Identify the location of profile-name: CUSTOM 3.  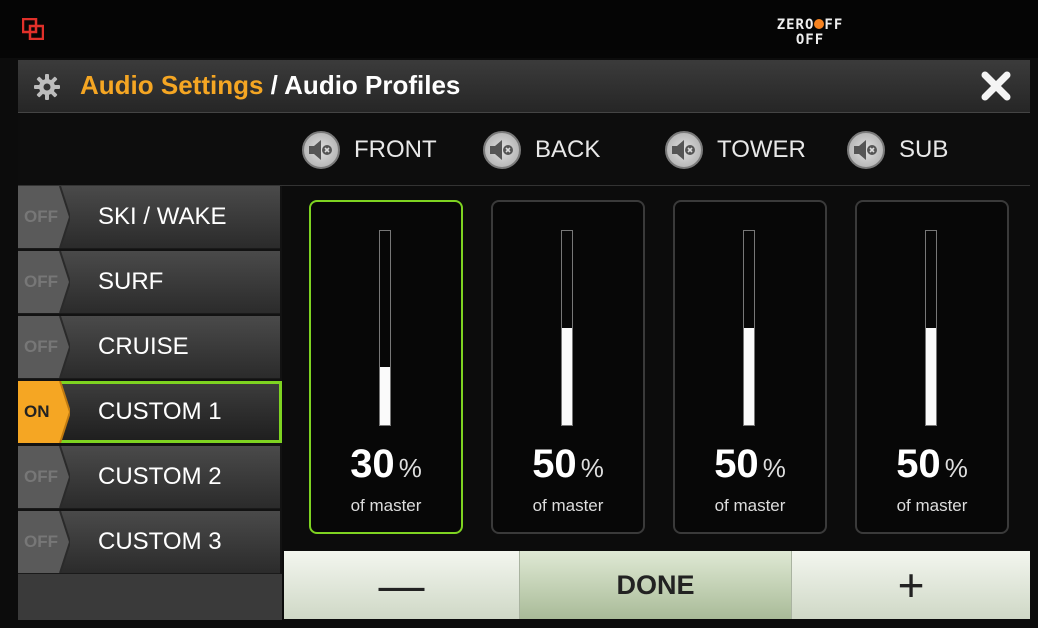
(160, 541).